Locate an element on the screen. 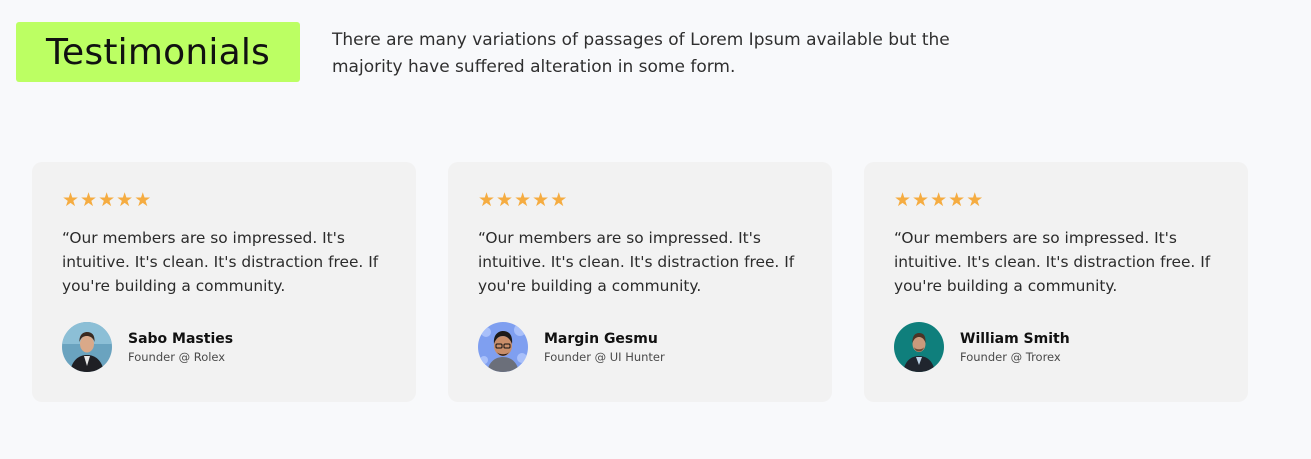 This screenshot has height=459, width=1311. testimonial-author: Sabo Masties Founder @ Rolex is located at coordinates (147, 347).